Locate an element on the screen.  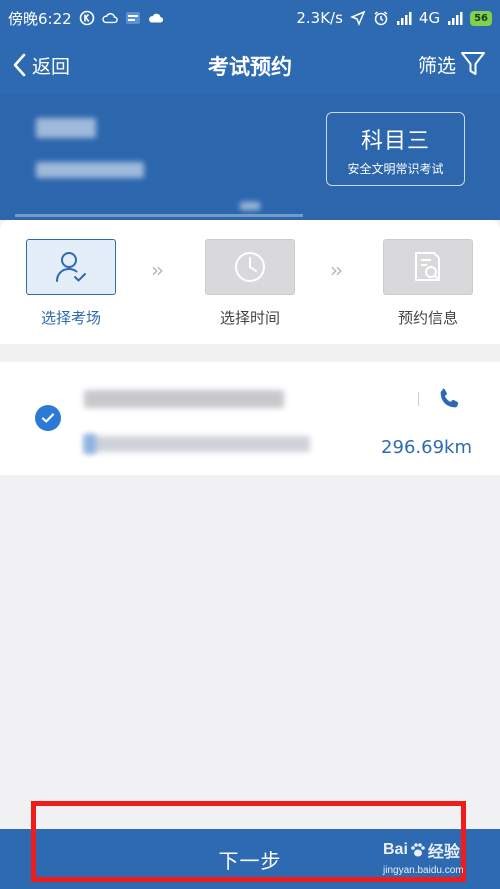
small-blurred-mark is located at coordinates (250, 206).